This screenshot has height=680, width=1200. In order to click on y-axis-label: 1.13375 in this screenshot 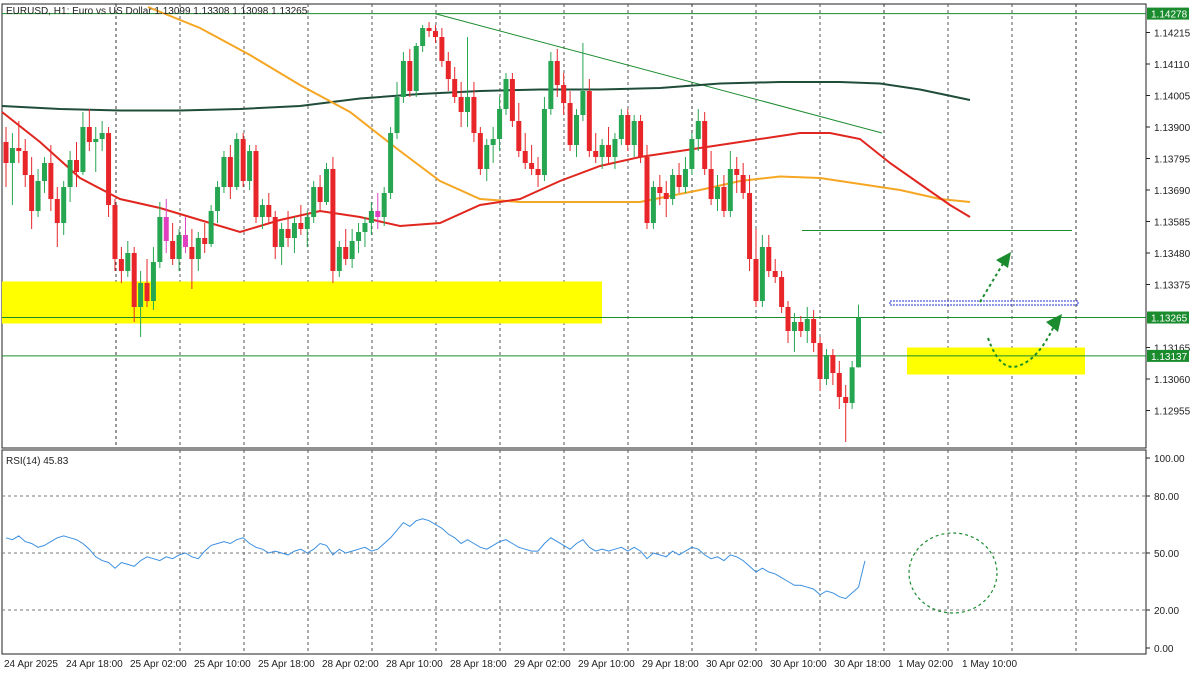, I will do `click(1172, 286)`.